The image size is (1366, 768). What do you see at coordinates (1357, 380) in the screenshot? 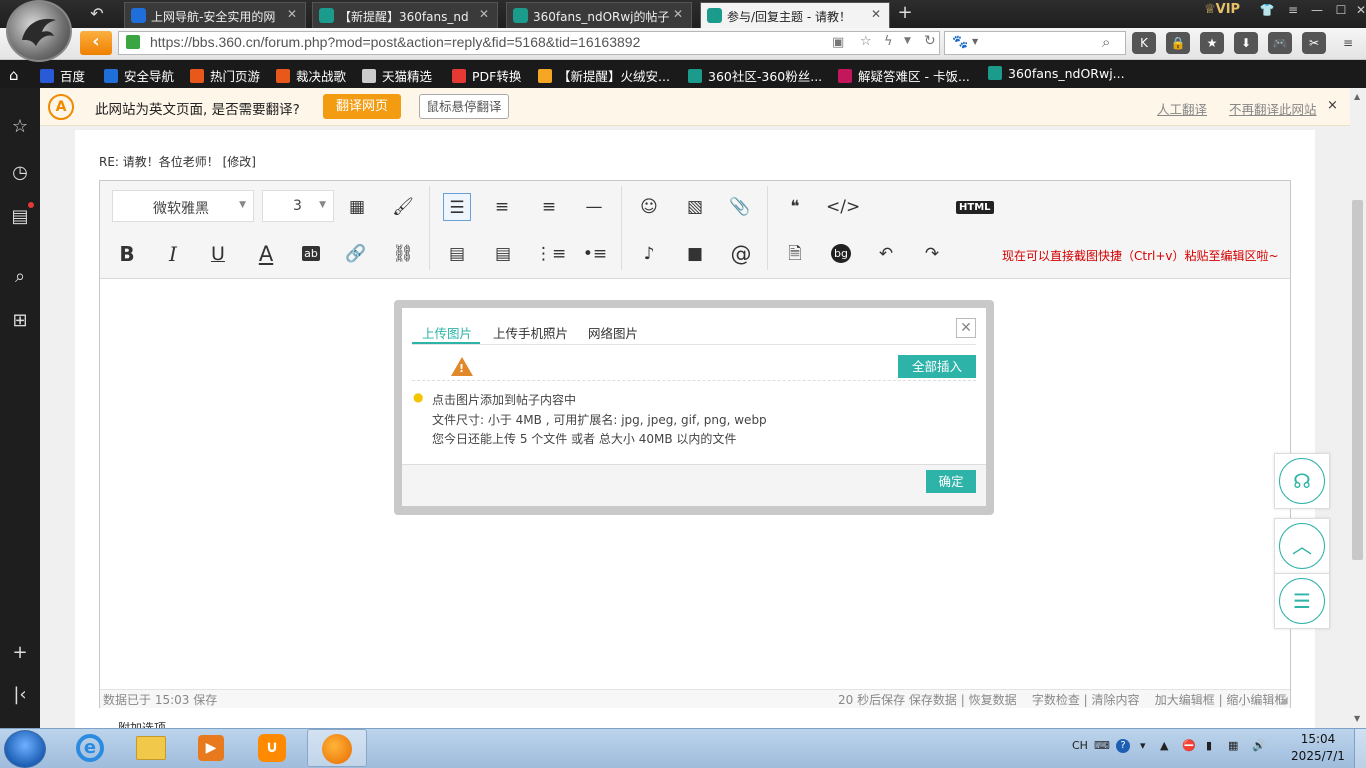
I see `scrollbar-thumb` at bounding box center [1357, 380].